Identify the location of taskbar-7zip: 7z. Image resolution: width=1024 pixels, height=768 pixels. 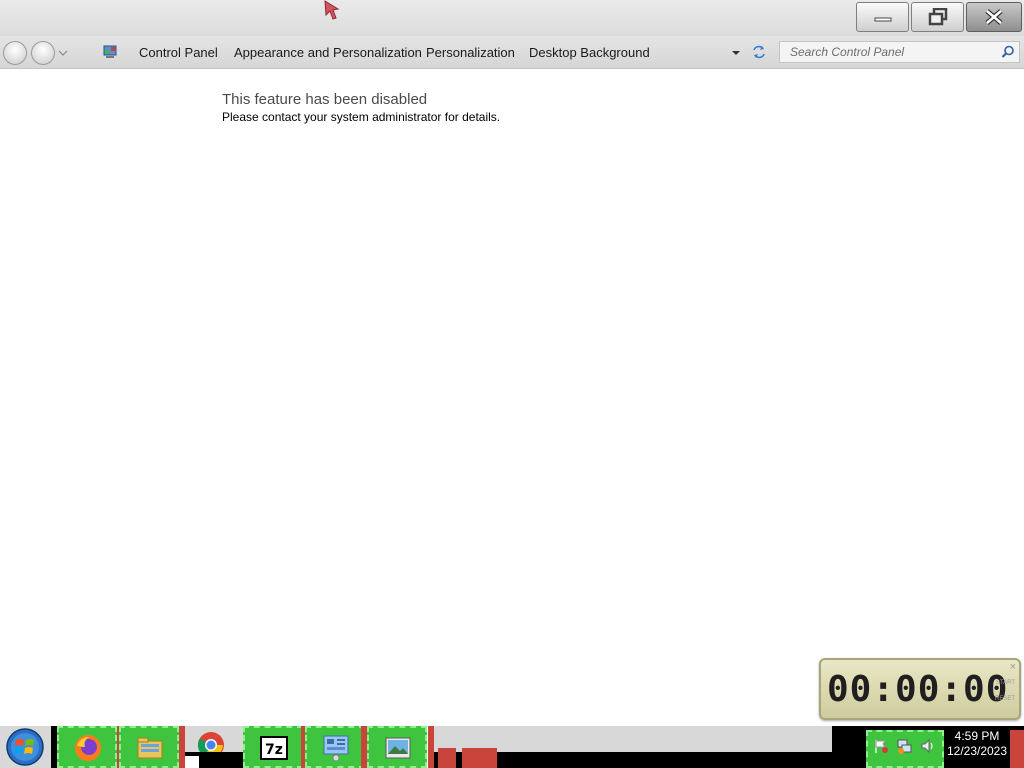
(273, 747).